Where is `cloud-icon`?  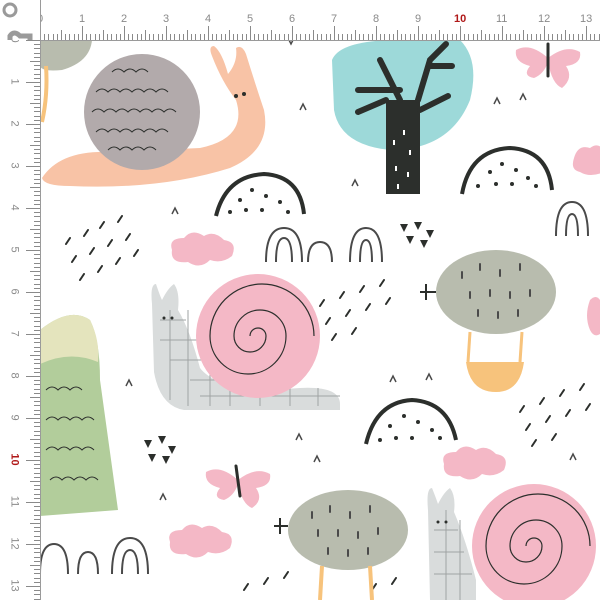
cloud-icon is located at coordinates (593, 316).